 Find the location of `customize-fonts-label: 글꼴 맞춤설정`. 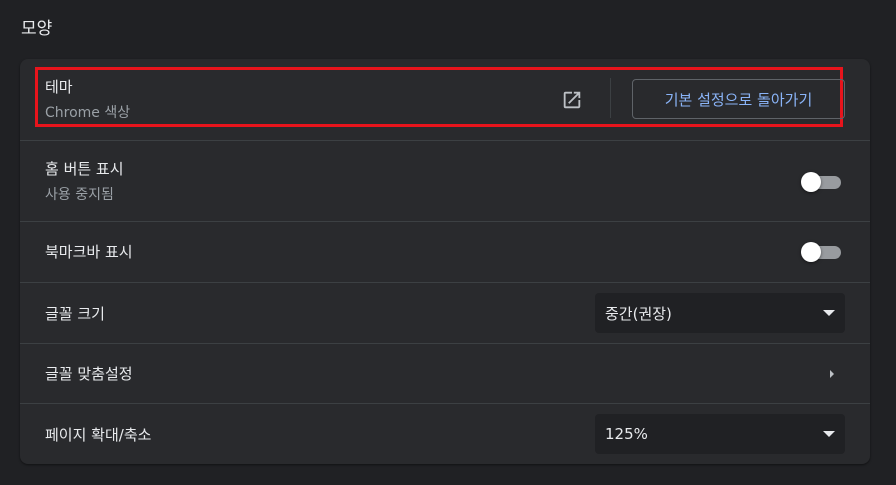

customize-fonts-label: 글꼴 맞춤설정 is located at coordinates (89, 374).